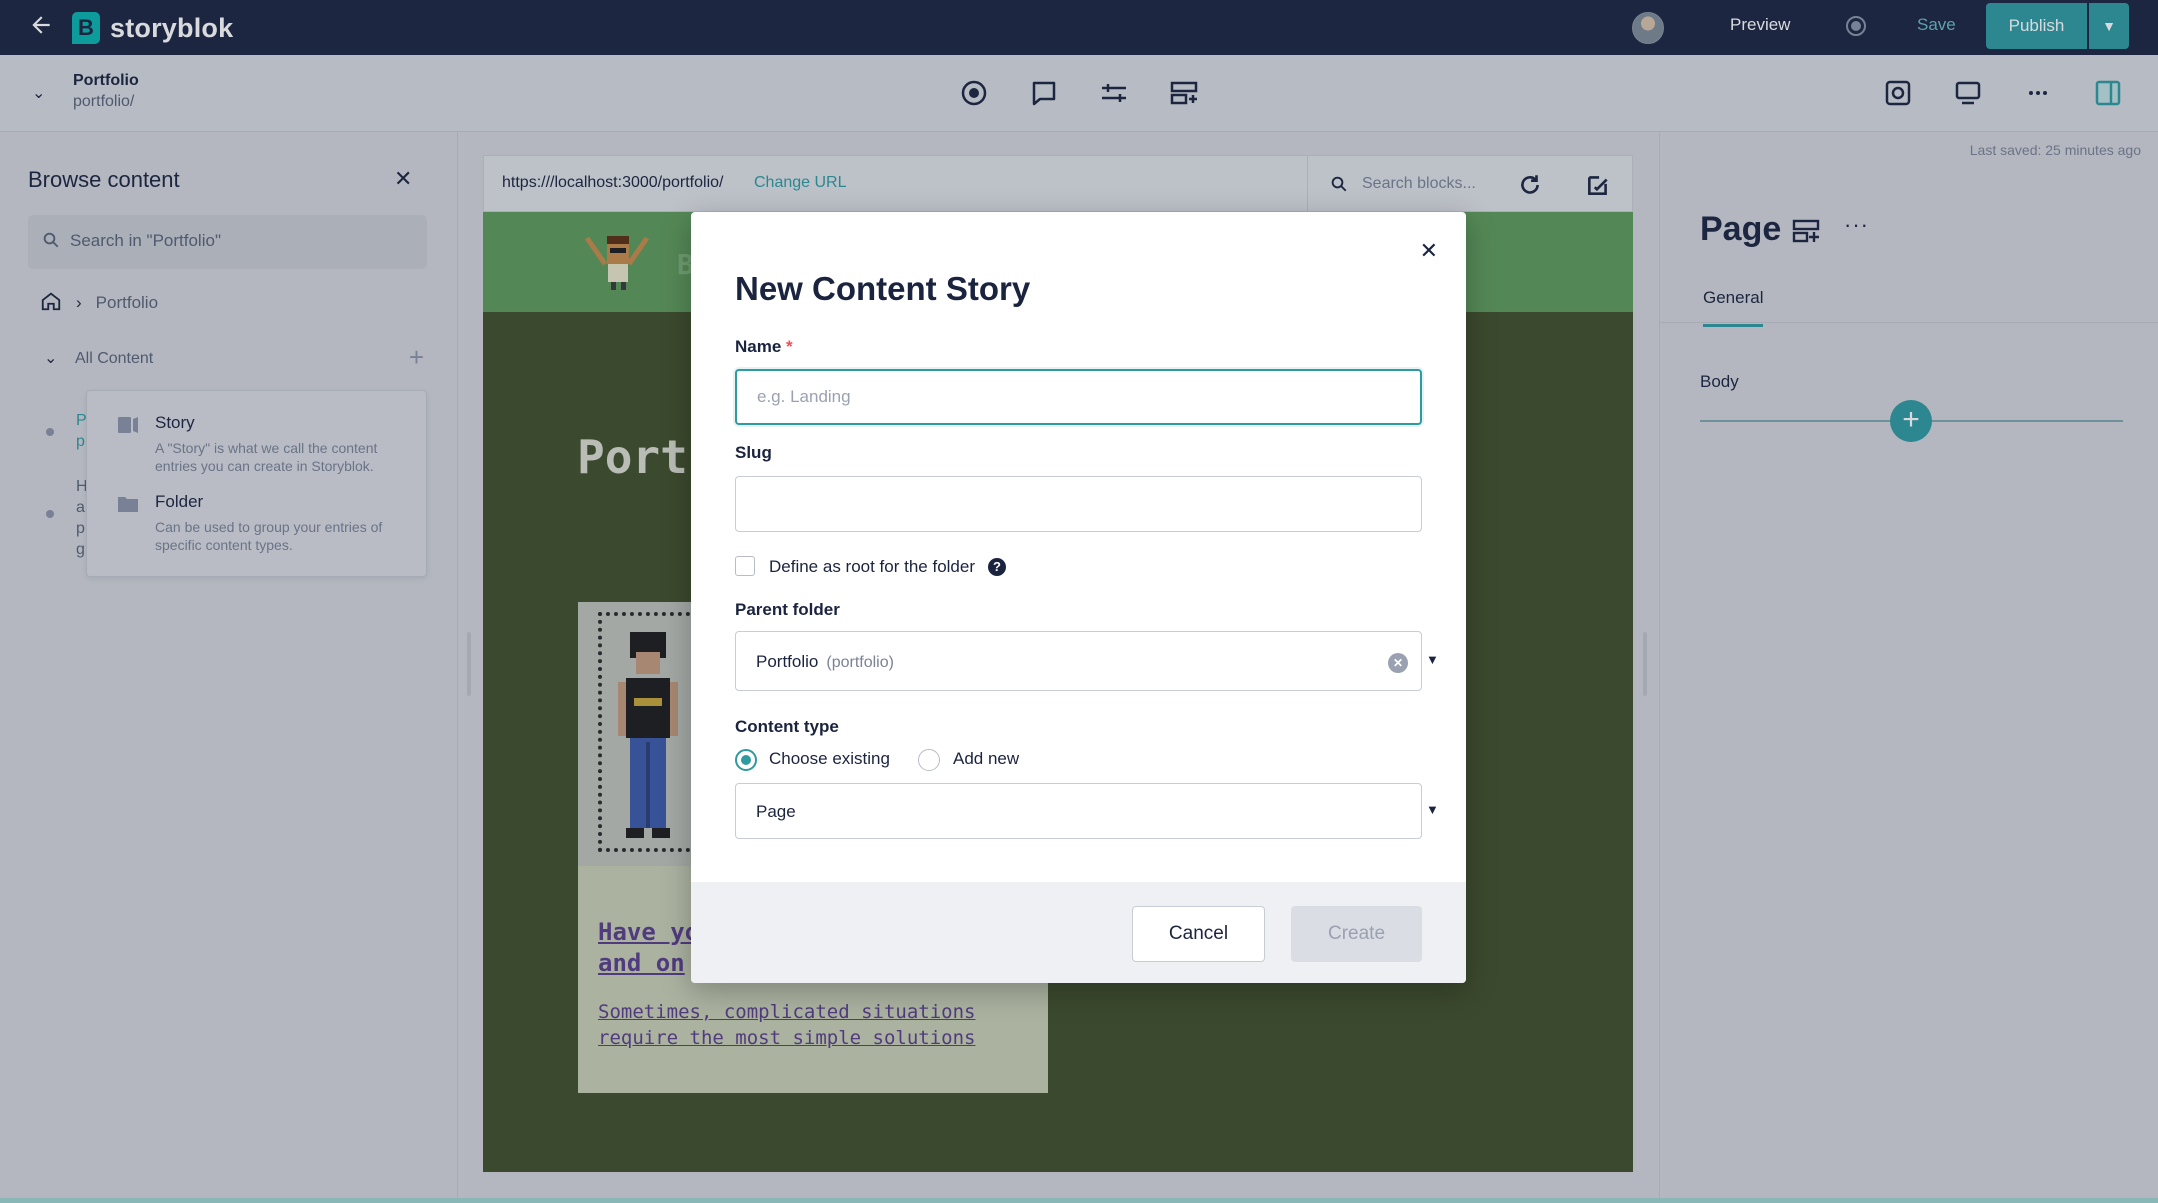 Image resolution: width=2158 pixels, height=1203 pixels. I want to click on parent-folder-select: Portfolio (portfolio) ✕ ▼, so click(1087, 661).